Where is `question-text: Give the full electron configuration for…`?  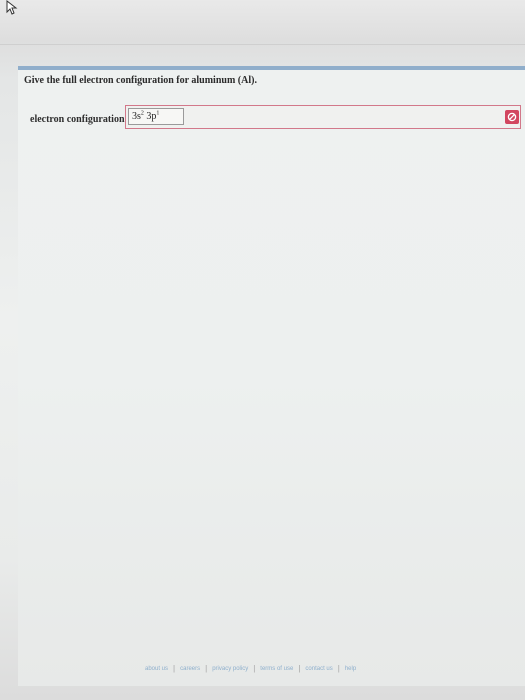
question-text: Give the full electron configuration for… is located at coordinates (140, 80).